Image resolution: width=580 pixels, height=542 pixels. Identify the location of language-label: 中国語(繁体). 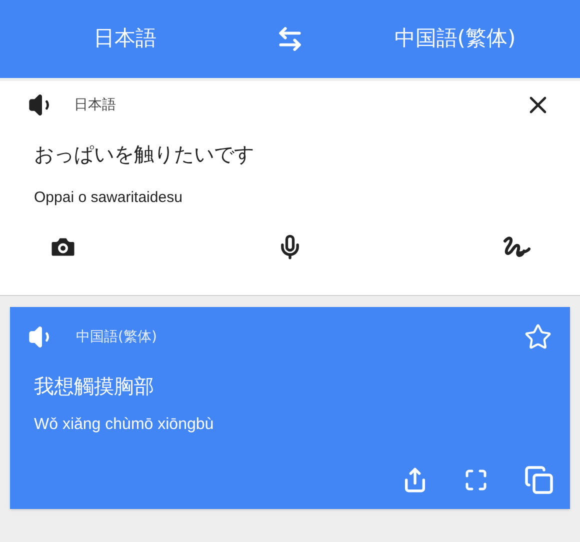
(116, 337).